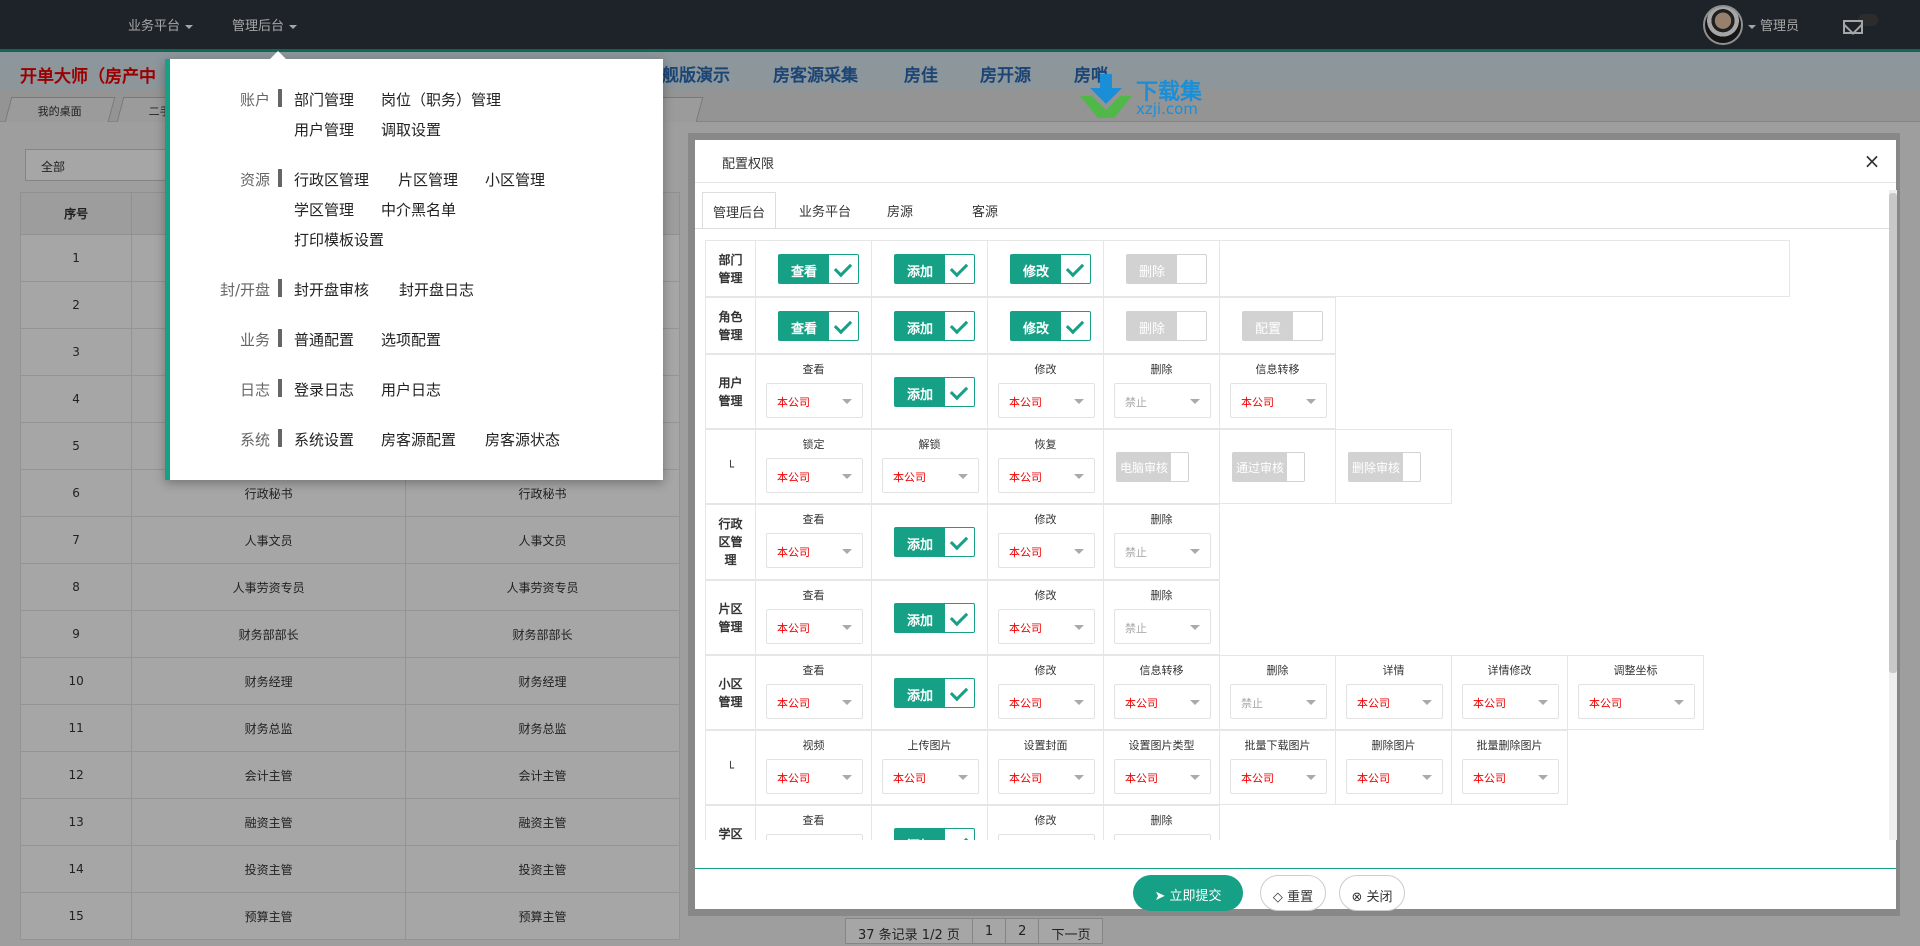 Image resolution: width=1920 pixels, height=946 pixels. Describe the element at coordinates (730, 822) in the screenshot. I see `row-label: 学区管理` at that location.